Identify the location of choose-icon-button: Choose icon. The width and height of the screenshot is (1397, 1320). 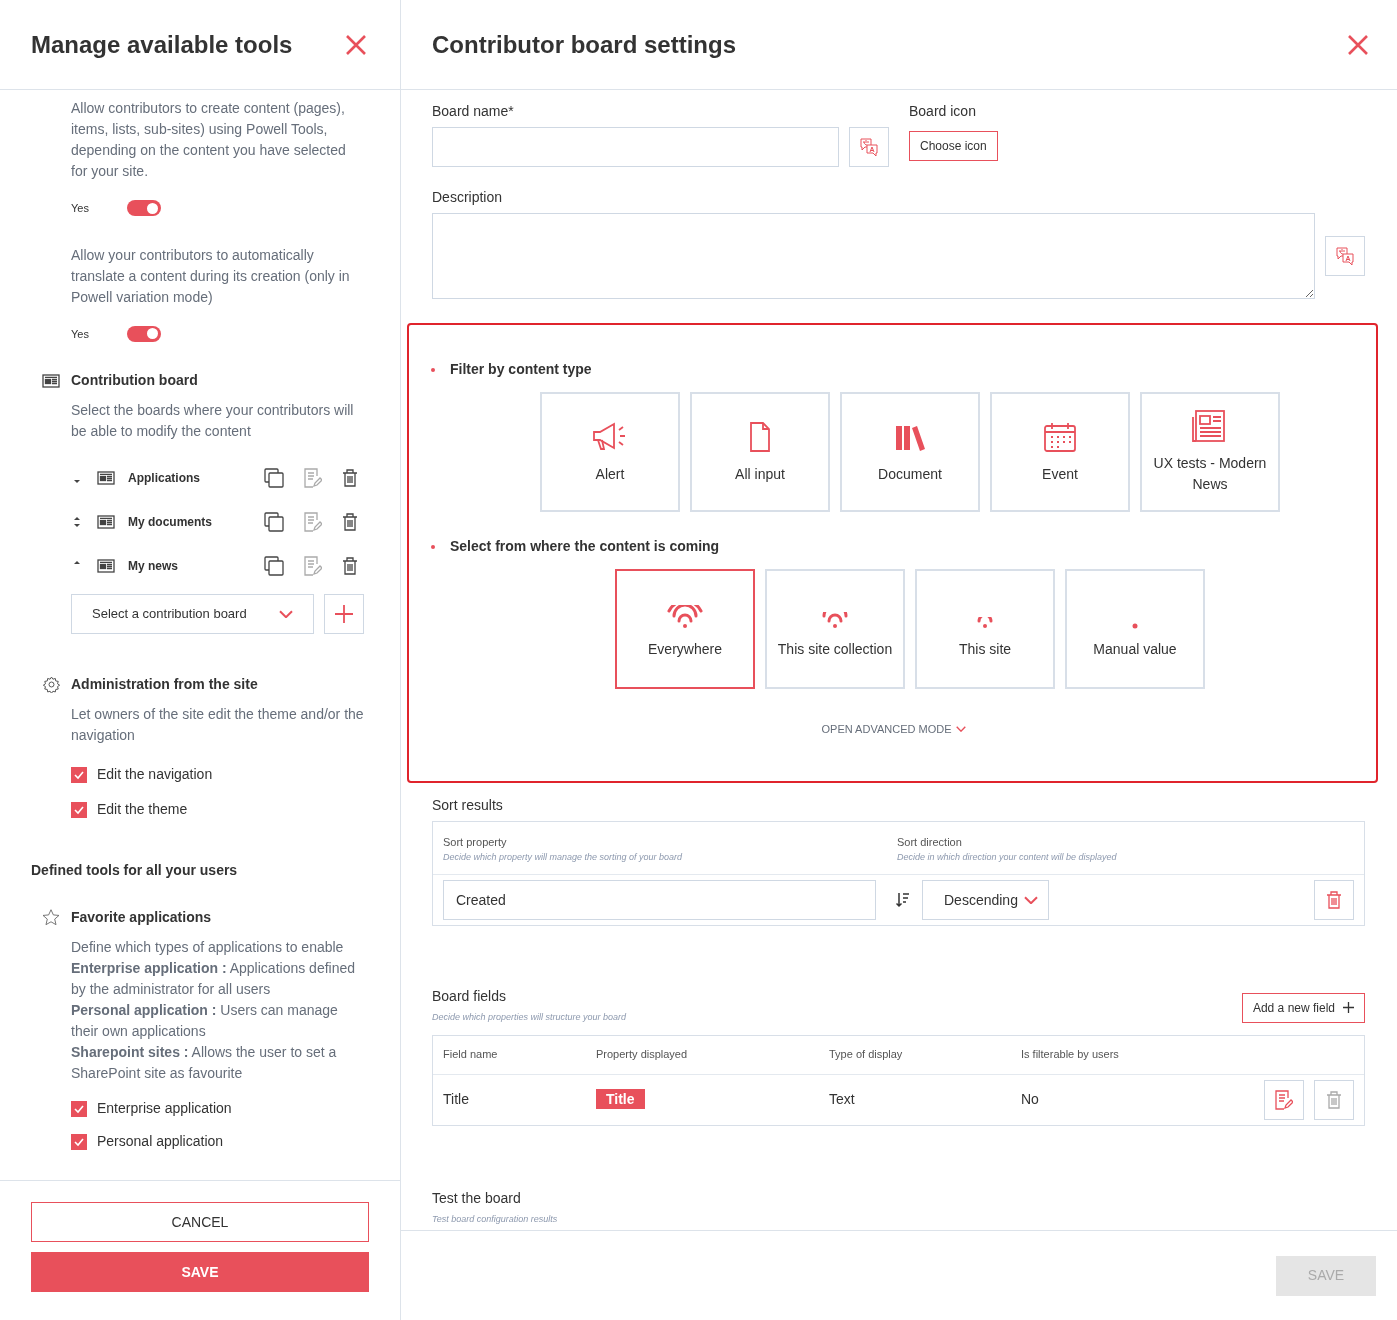
(953, 146).